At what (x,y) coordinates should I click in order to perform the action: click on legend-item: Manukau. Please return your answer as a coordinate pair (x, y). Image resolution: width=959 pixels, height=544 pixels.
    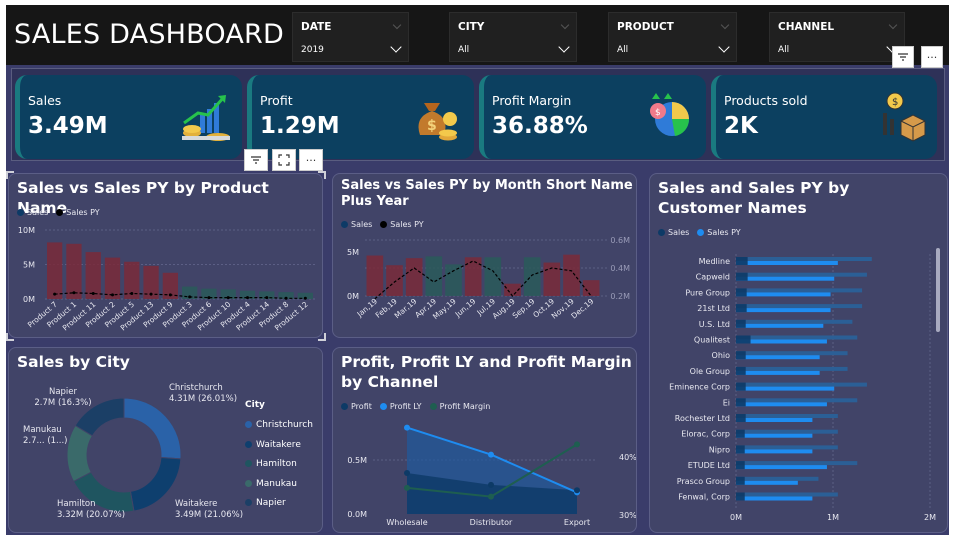
    Looking at the image, I should click on (279, 485).